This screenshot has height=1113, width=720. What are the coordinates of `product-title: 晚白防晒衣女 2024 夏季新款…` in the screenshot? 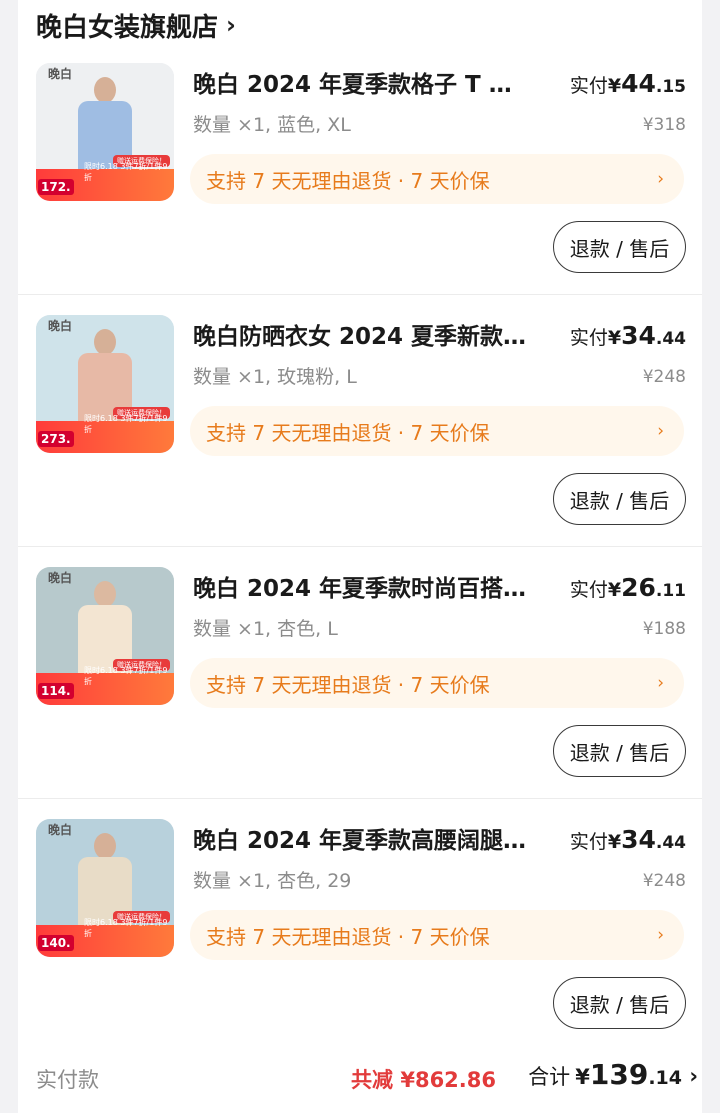 It's located at (363, 337).